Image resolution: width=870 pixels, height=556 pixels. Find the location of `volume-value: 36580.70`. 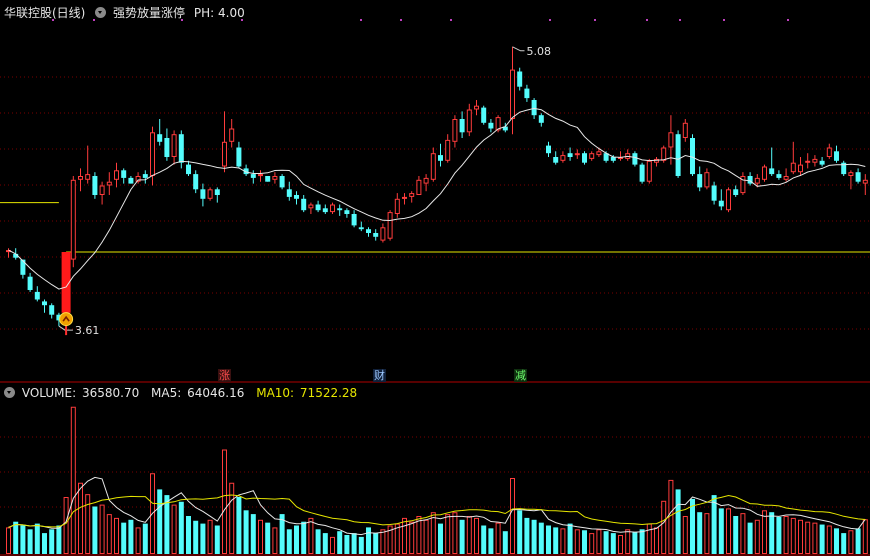

volume-value: 36580.70 is located at coordinates (110, 393).